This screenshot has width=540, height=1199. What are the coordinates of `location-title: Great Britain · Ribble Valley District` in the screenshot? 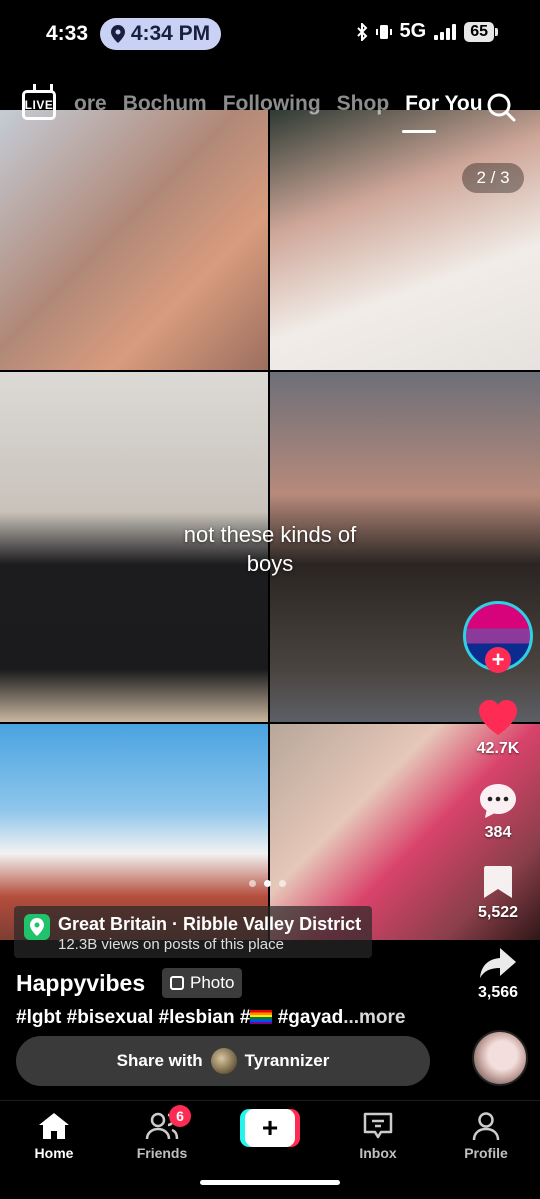 It's located at (210, 924).